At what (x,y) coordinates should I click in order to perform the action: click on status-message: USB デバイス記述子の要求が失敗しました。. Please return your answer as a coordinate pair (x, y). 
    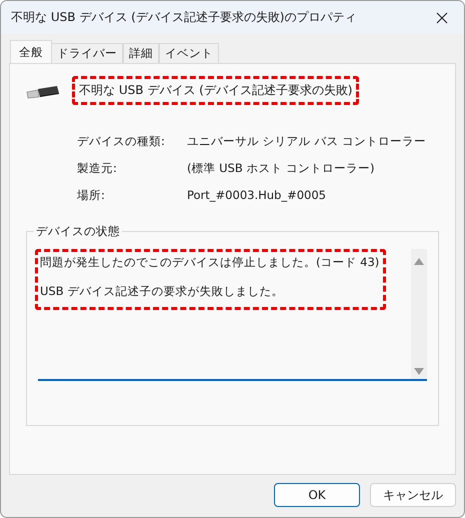
    Looking at the image, I should click on (162, 291).